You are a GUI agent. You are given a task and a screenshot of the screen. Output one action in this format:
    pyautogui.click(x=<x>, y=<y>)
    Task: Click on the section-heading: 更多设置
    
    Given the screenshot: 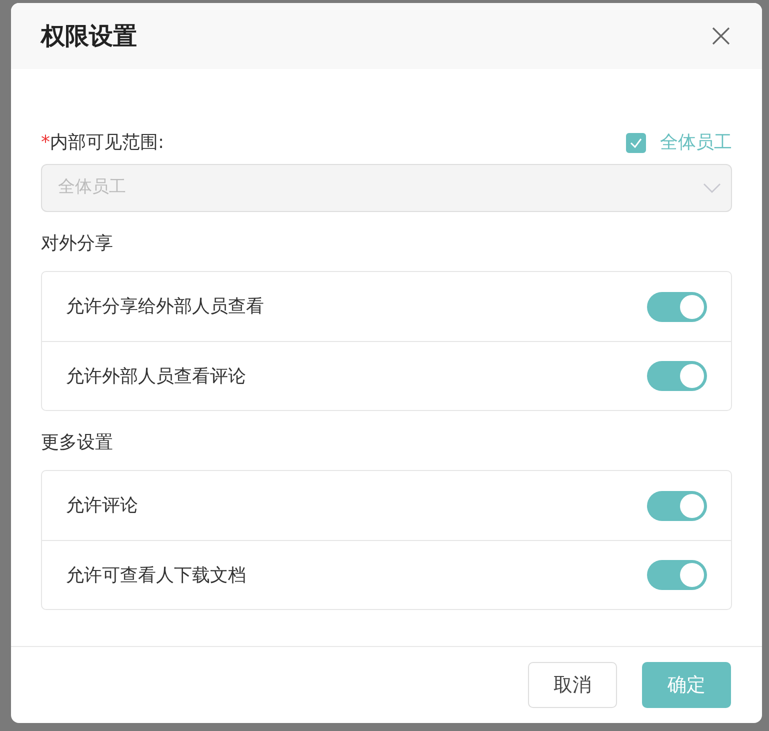 What is the action you would take?
    pyautogui.click(x=77, y=443)
    